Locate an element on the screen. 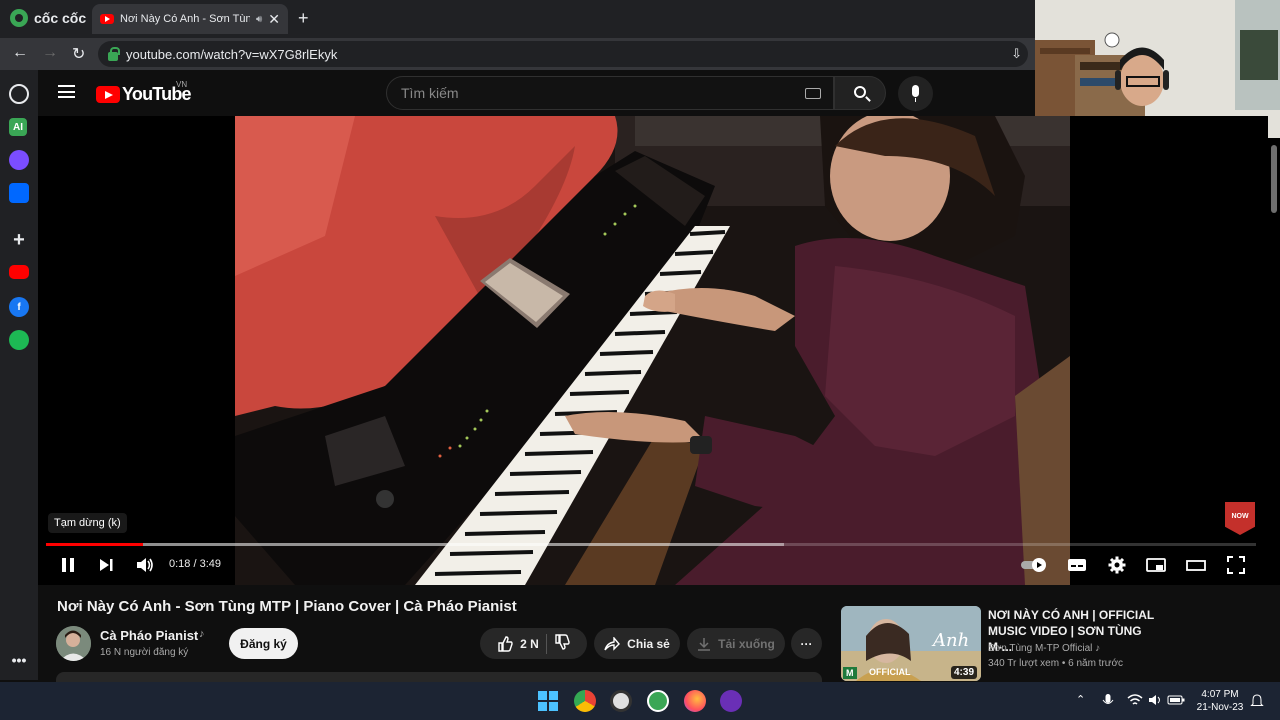  chrome-icon is located at coordinates (585, 701).